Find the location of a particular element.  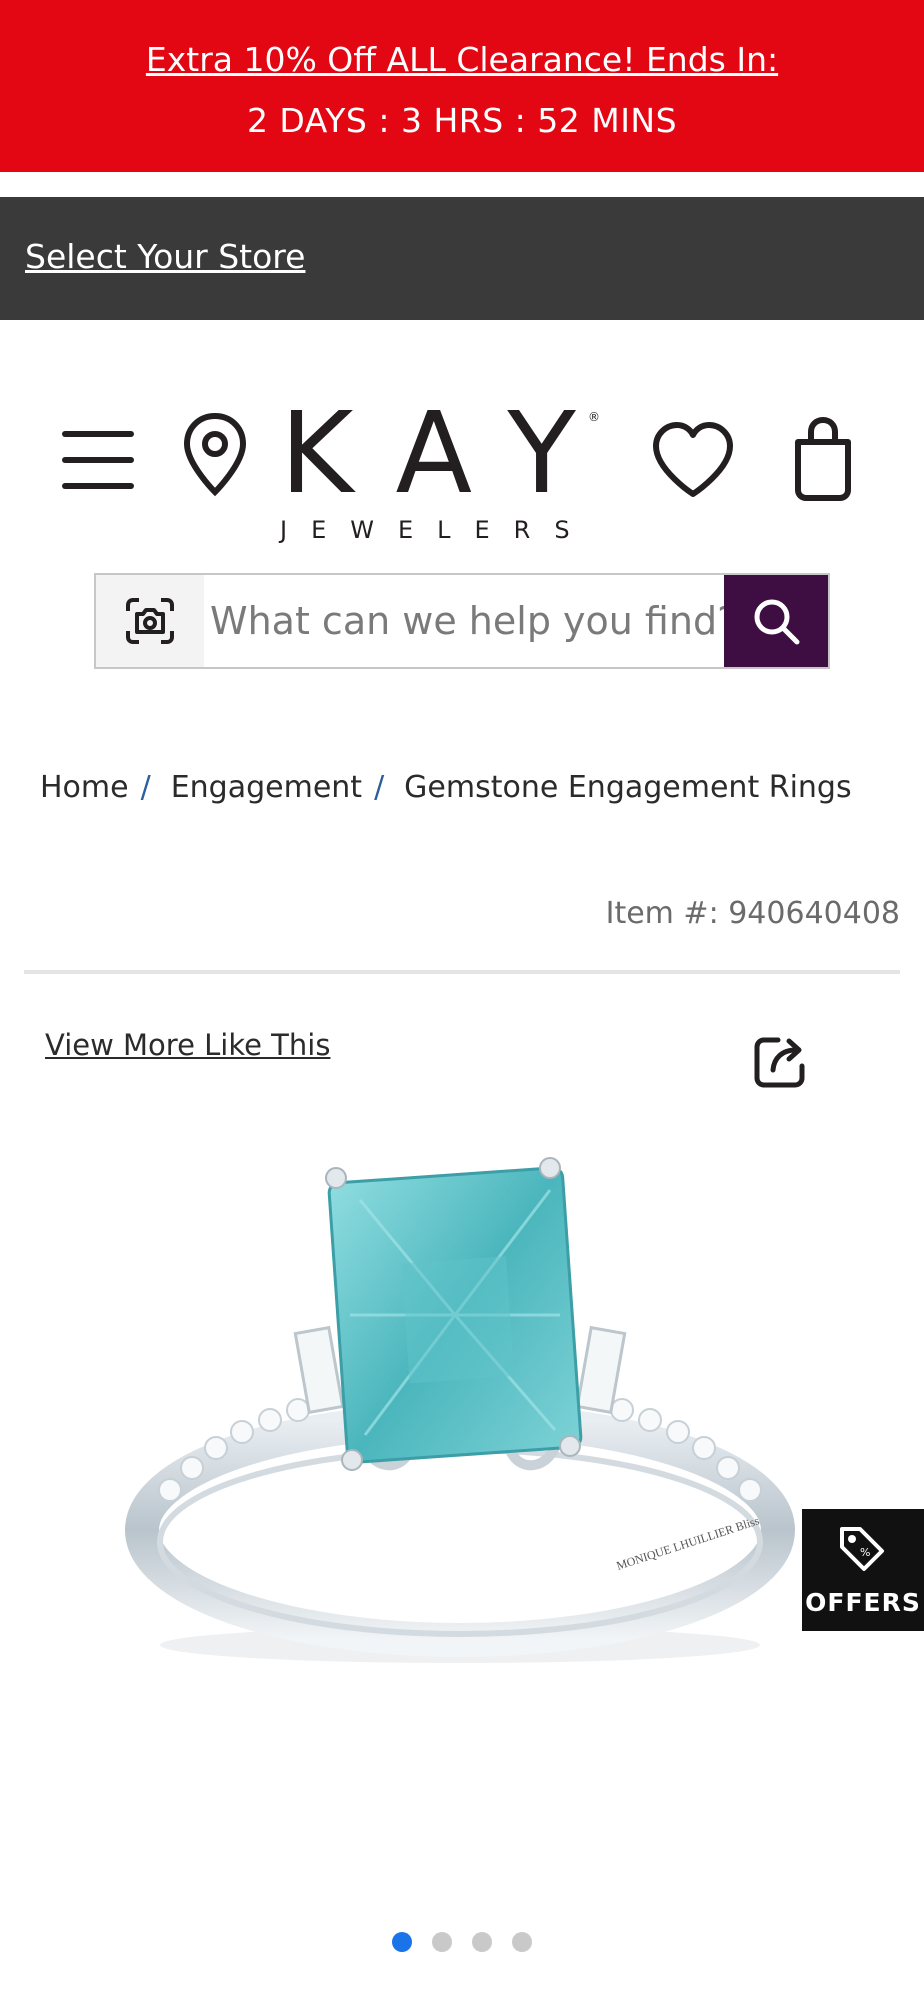

breadcrumb-home: Home is located at coordinates (84, 787).